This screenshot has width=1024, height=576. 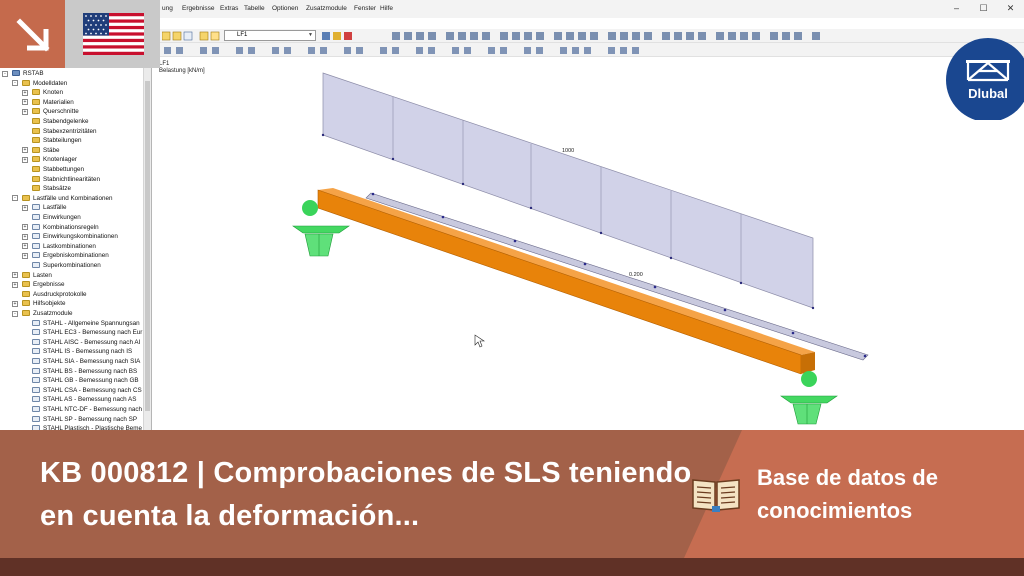 What do you see at coordinates (365, 8) in the screenshot?
I see `menu-item-fenster: Fenster` at bounding box center [365, 8].